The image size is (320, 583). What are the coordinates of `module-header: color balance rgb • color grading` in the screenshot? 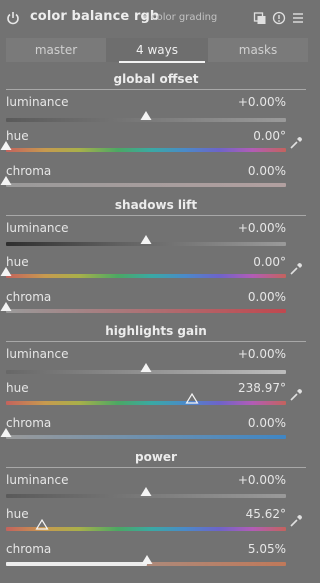 It's located at (156, 18).